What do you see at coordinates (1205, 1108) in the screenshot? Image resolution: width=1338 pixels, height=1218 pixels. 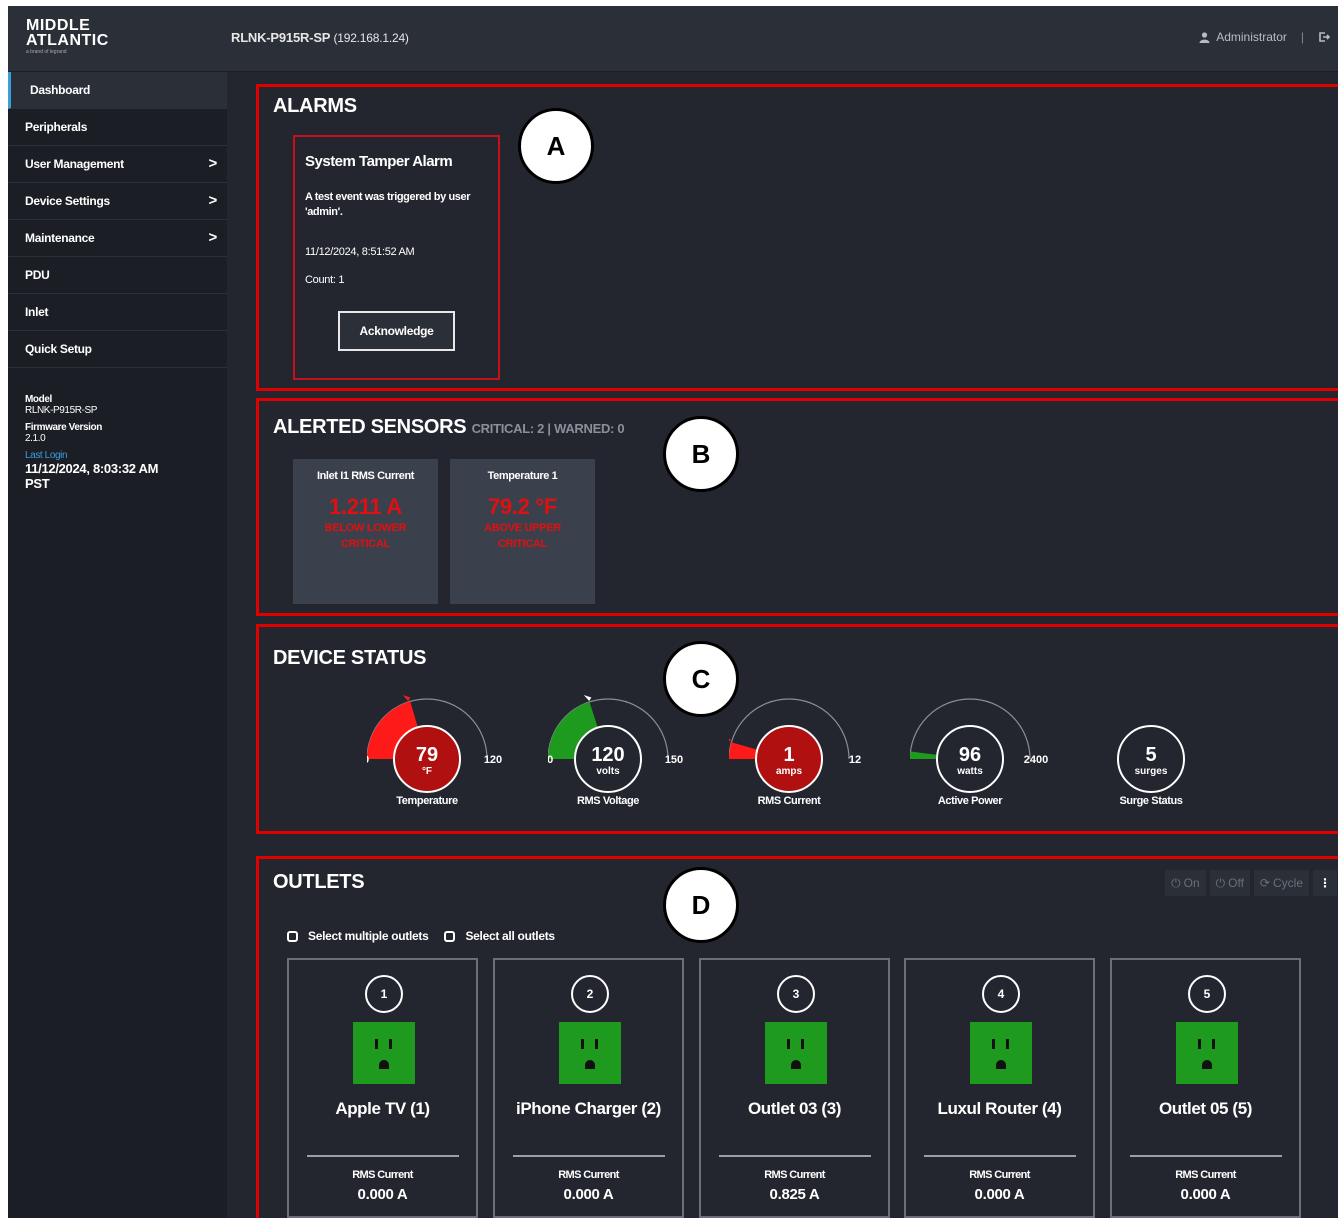 I see `outlet-name: Outlet 05 (5)` at bounding box center [1205, 1108].